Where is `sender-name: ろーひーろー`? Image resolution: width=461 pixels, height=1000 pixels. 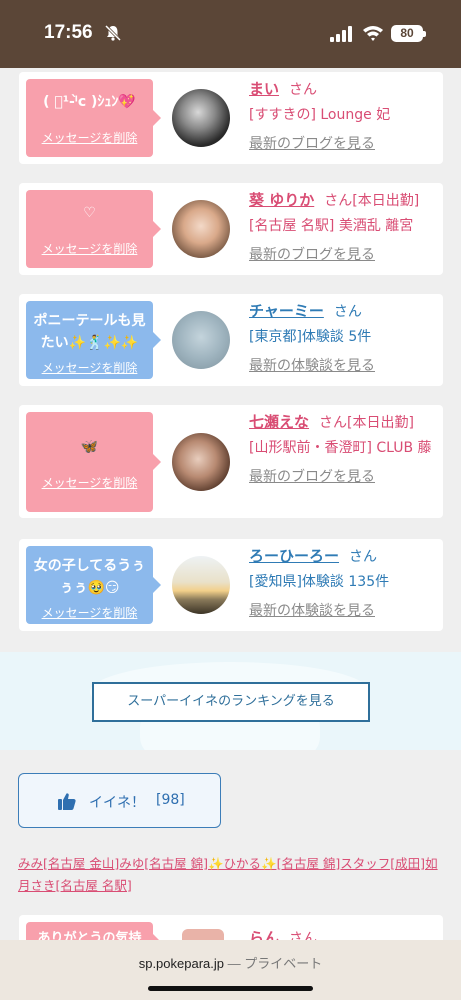
sender-name: ろーひーろー is located at coordinates (294, 556).